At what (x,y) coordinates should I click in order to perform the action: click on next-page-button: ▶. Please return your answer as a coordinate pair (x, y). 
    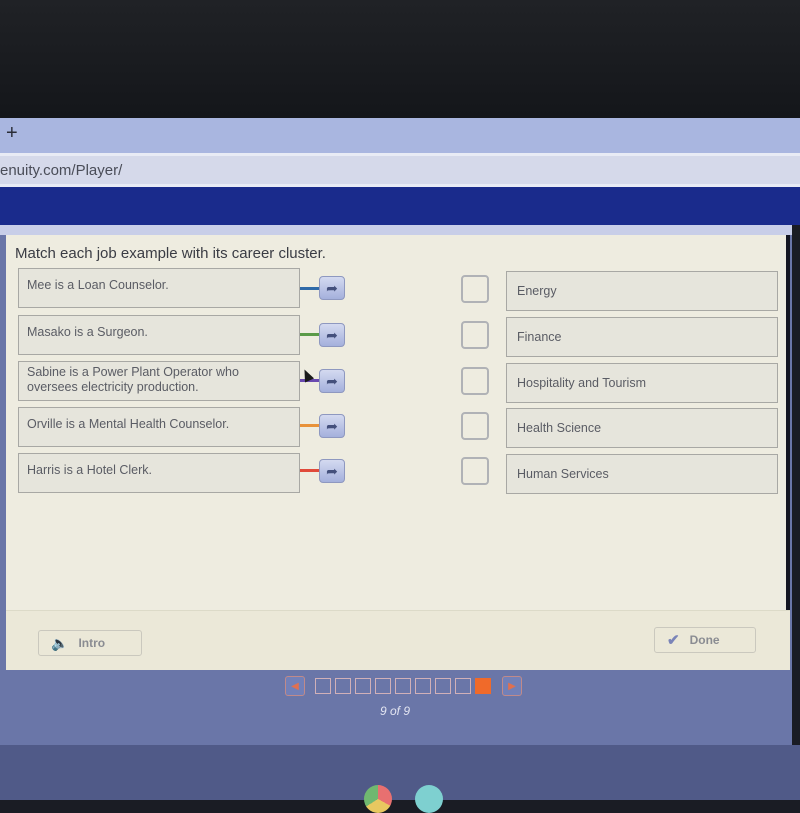
    Looking at the image, I should click on (512, 686).